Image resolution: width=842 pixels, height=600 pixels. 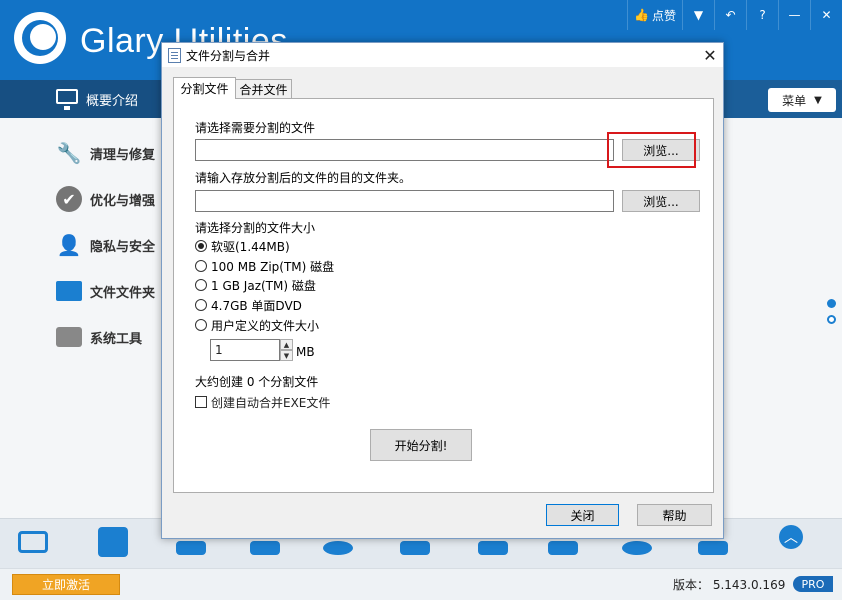 What do you see at coordinates (116, 339) in the screenshot?
I see `sidebar-item-label: 系统工具` at bounding box center [116, 339].